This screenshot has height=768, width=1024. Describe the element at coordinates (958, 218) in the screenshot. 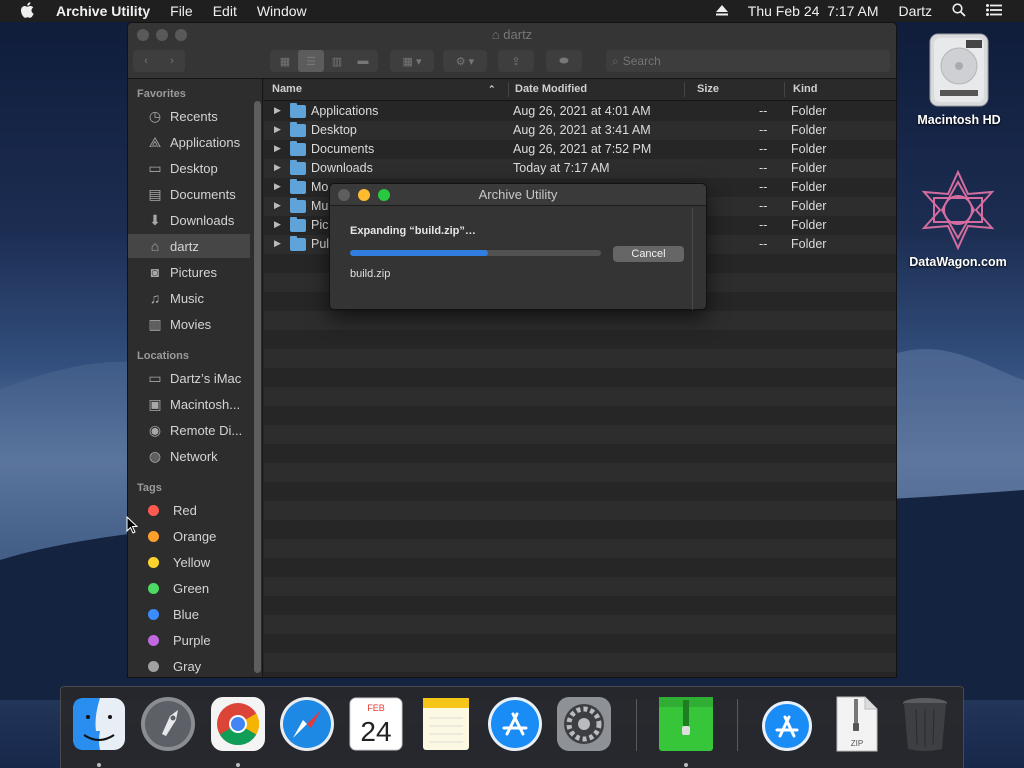

I see `desktop-icon-datawagon: DataWagon.com` at that location.